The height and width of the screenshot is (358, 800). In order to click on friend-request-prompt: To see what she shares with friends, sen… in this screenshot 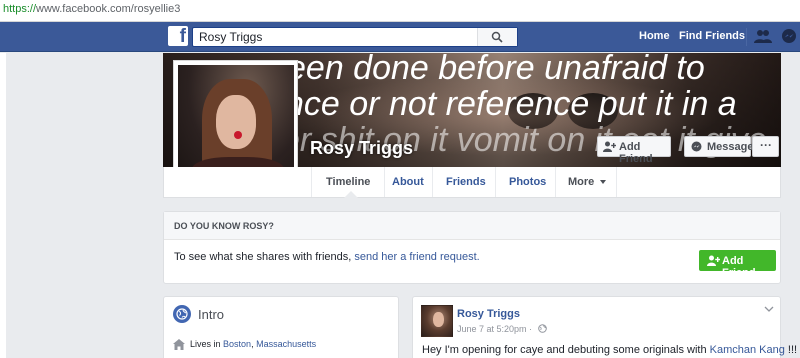, I will do `click(327, 257)`.